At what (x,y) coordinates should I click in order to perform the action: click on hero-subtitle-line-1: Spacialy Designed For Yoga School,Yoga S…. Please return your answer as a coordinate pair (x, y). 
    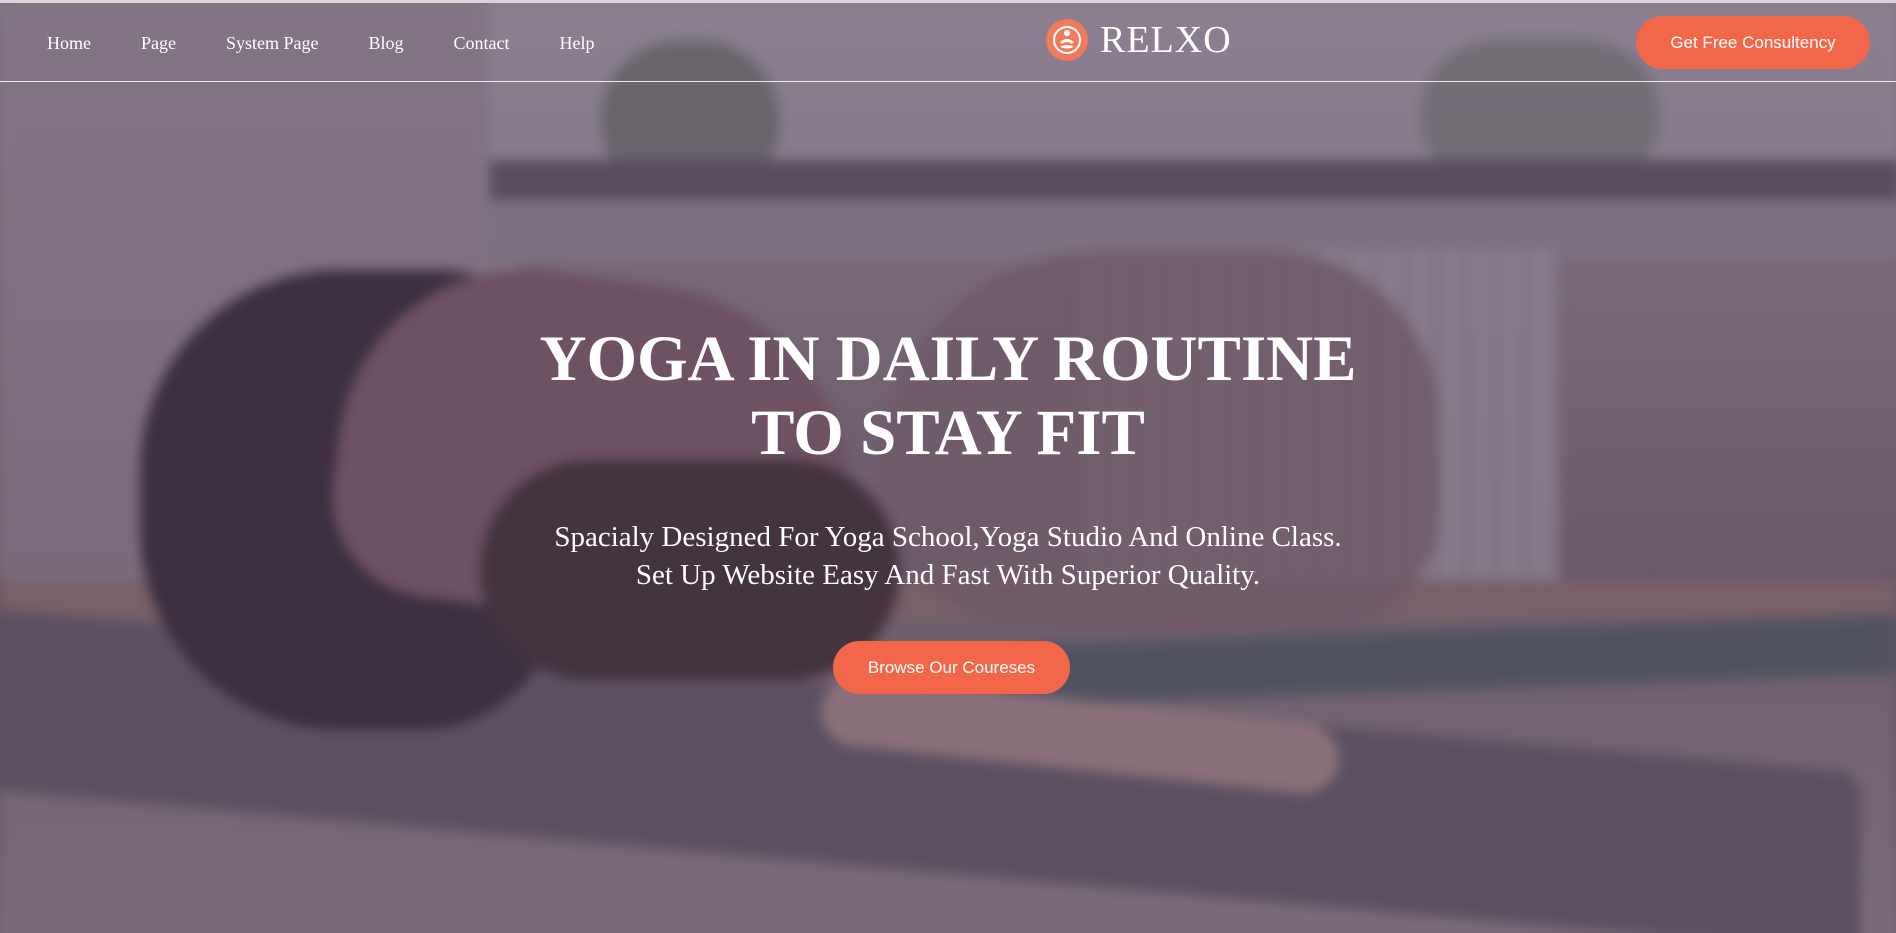
    Looking at the image, I should click on (948, 537).